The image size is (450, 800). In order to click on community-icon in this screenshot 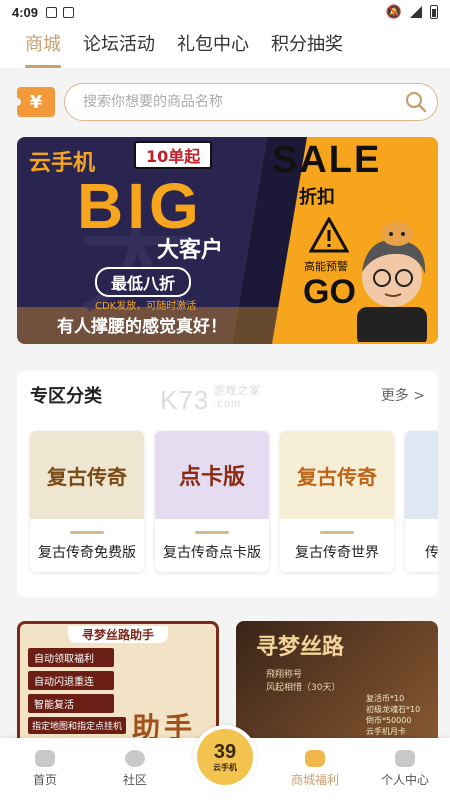, I will do `click(135, 758)`.